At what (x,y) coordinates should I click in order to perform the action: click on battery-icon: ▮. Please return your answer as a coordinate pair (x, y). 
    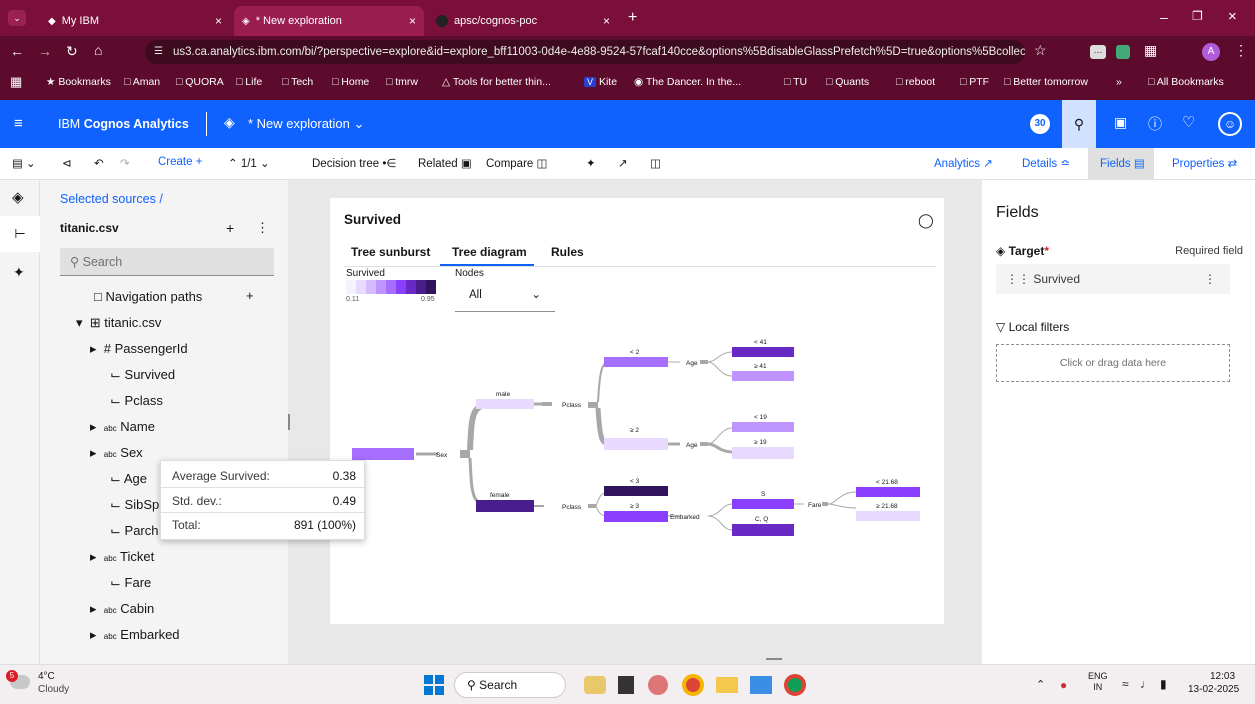
    Looking at the image, I should click on (1163, 684).